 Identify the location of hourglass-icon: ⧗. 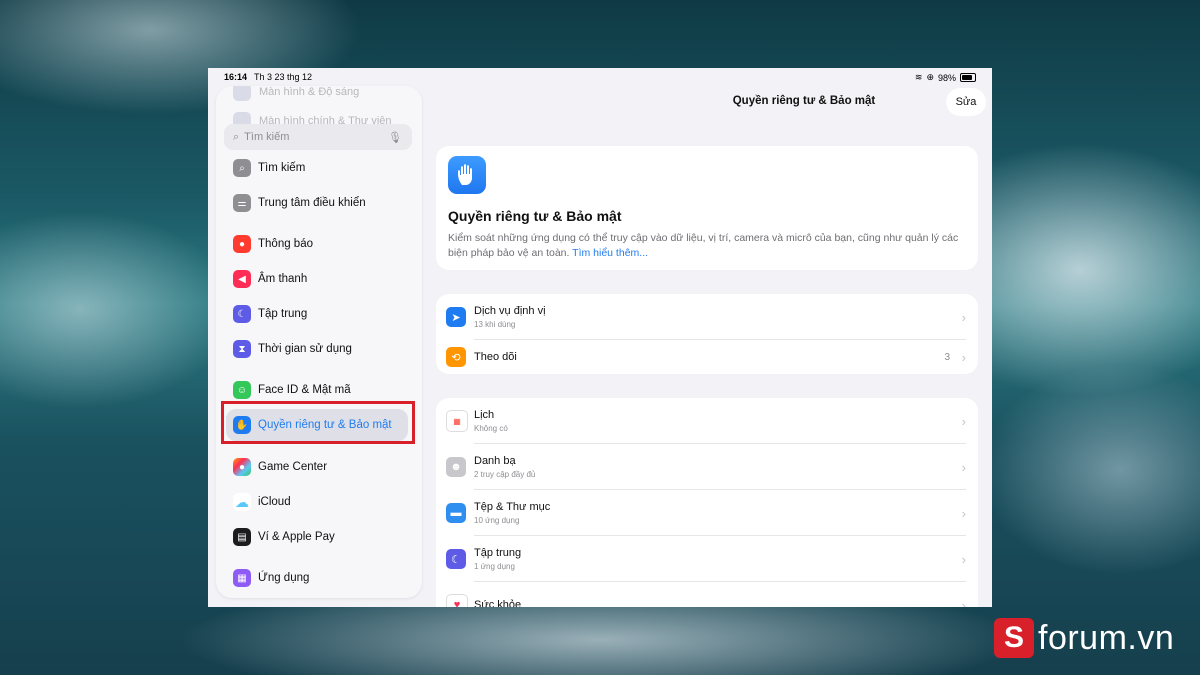
(242, 349).